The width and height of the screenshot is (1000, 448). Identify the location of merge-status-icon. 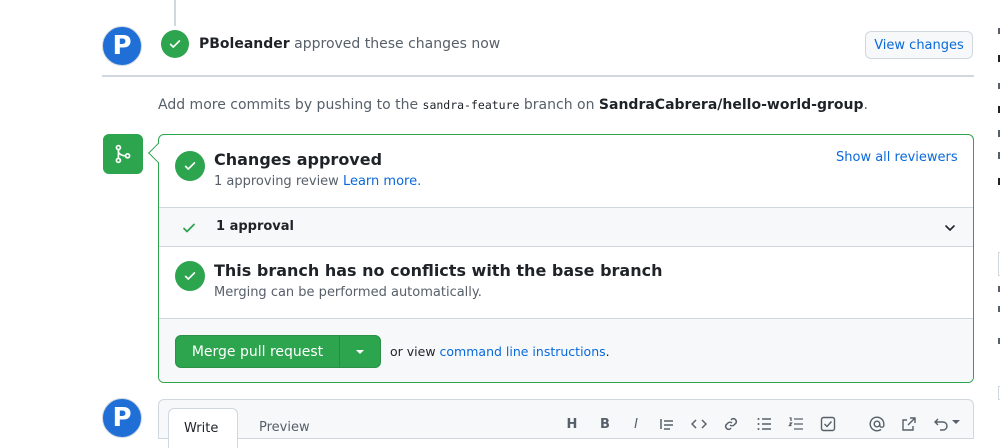
(123, 154).